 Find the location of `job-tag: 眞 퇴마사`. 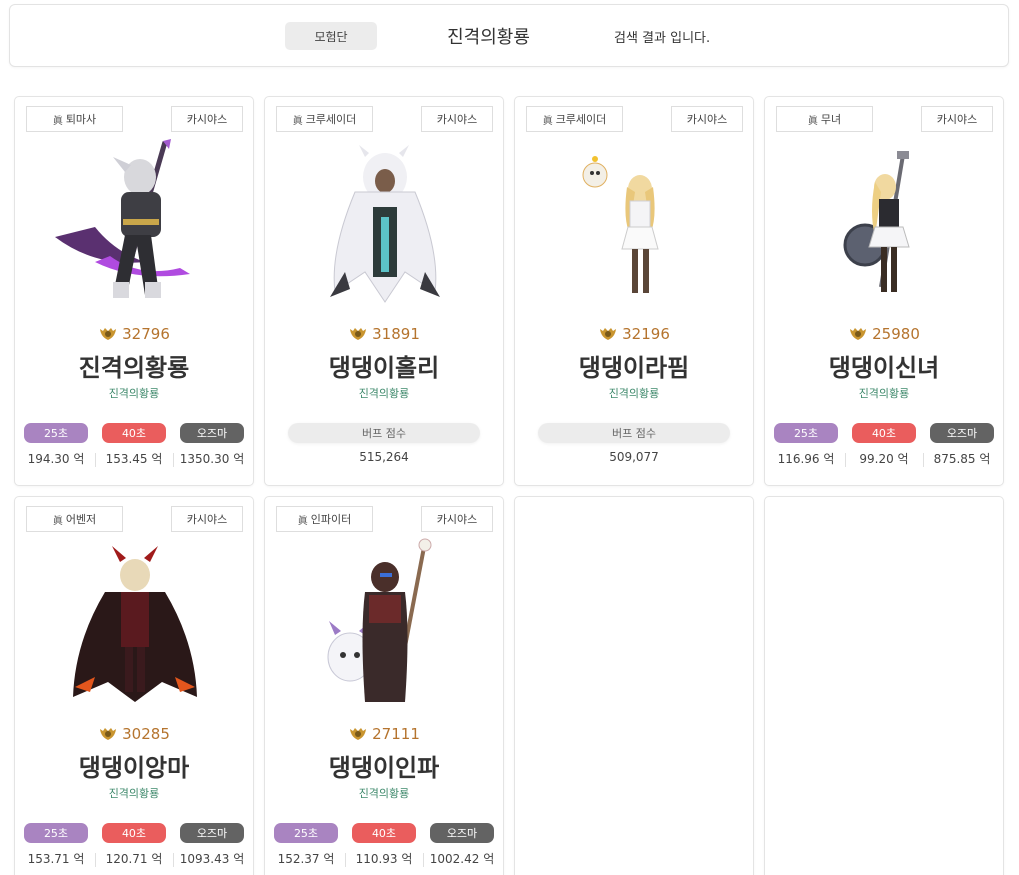

job-tag: 眞 퇴마사 is located at coordinates (74, 119).